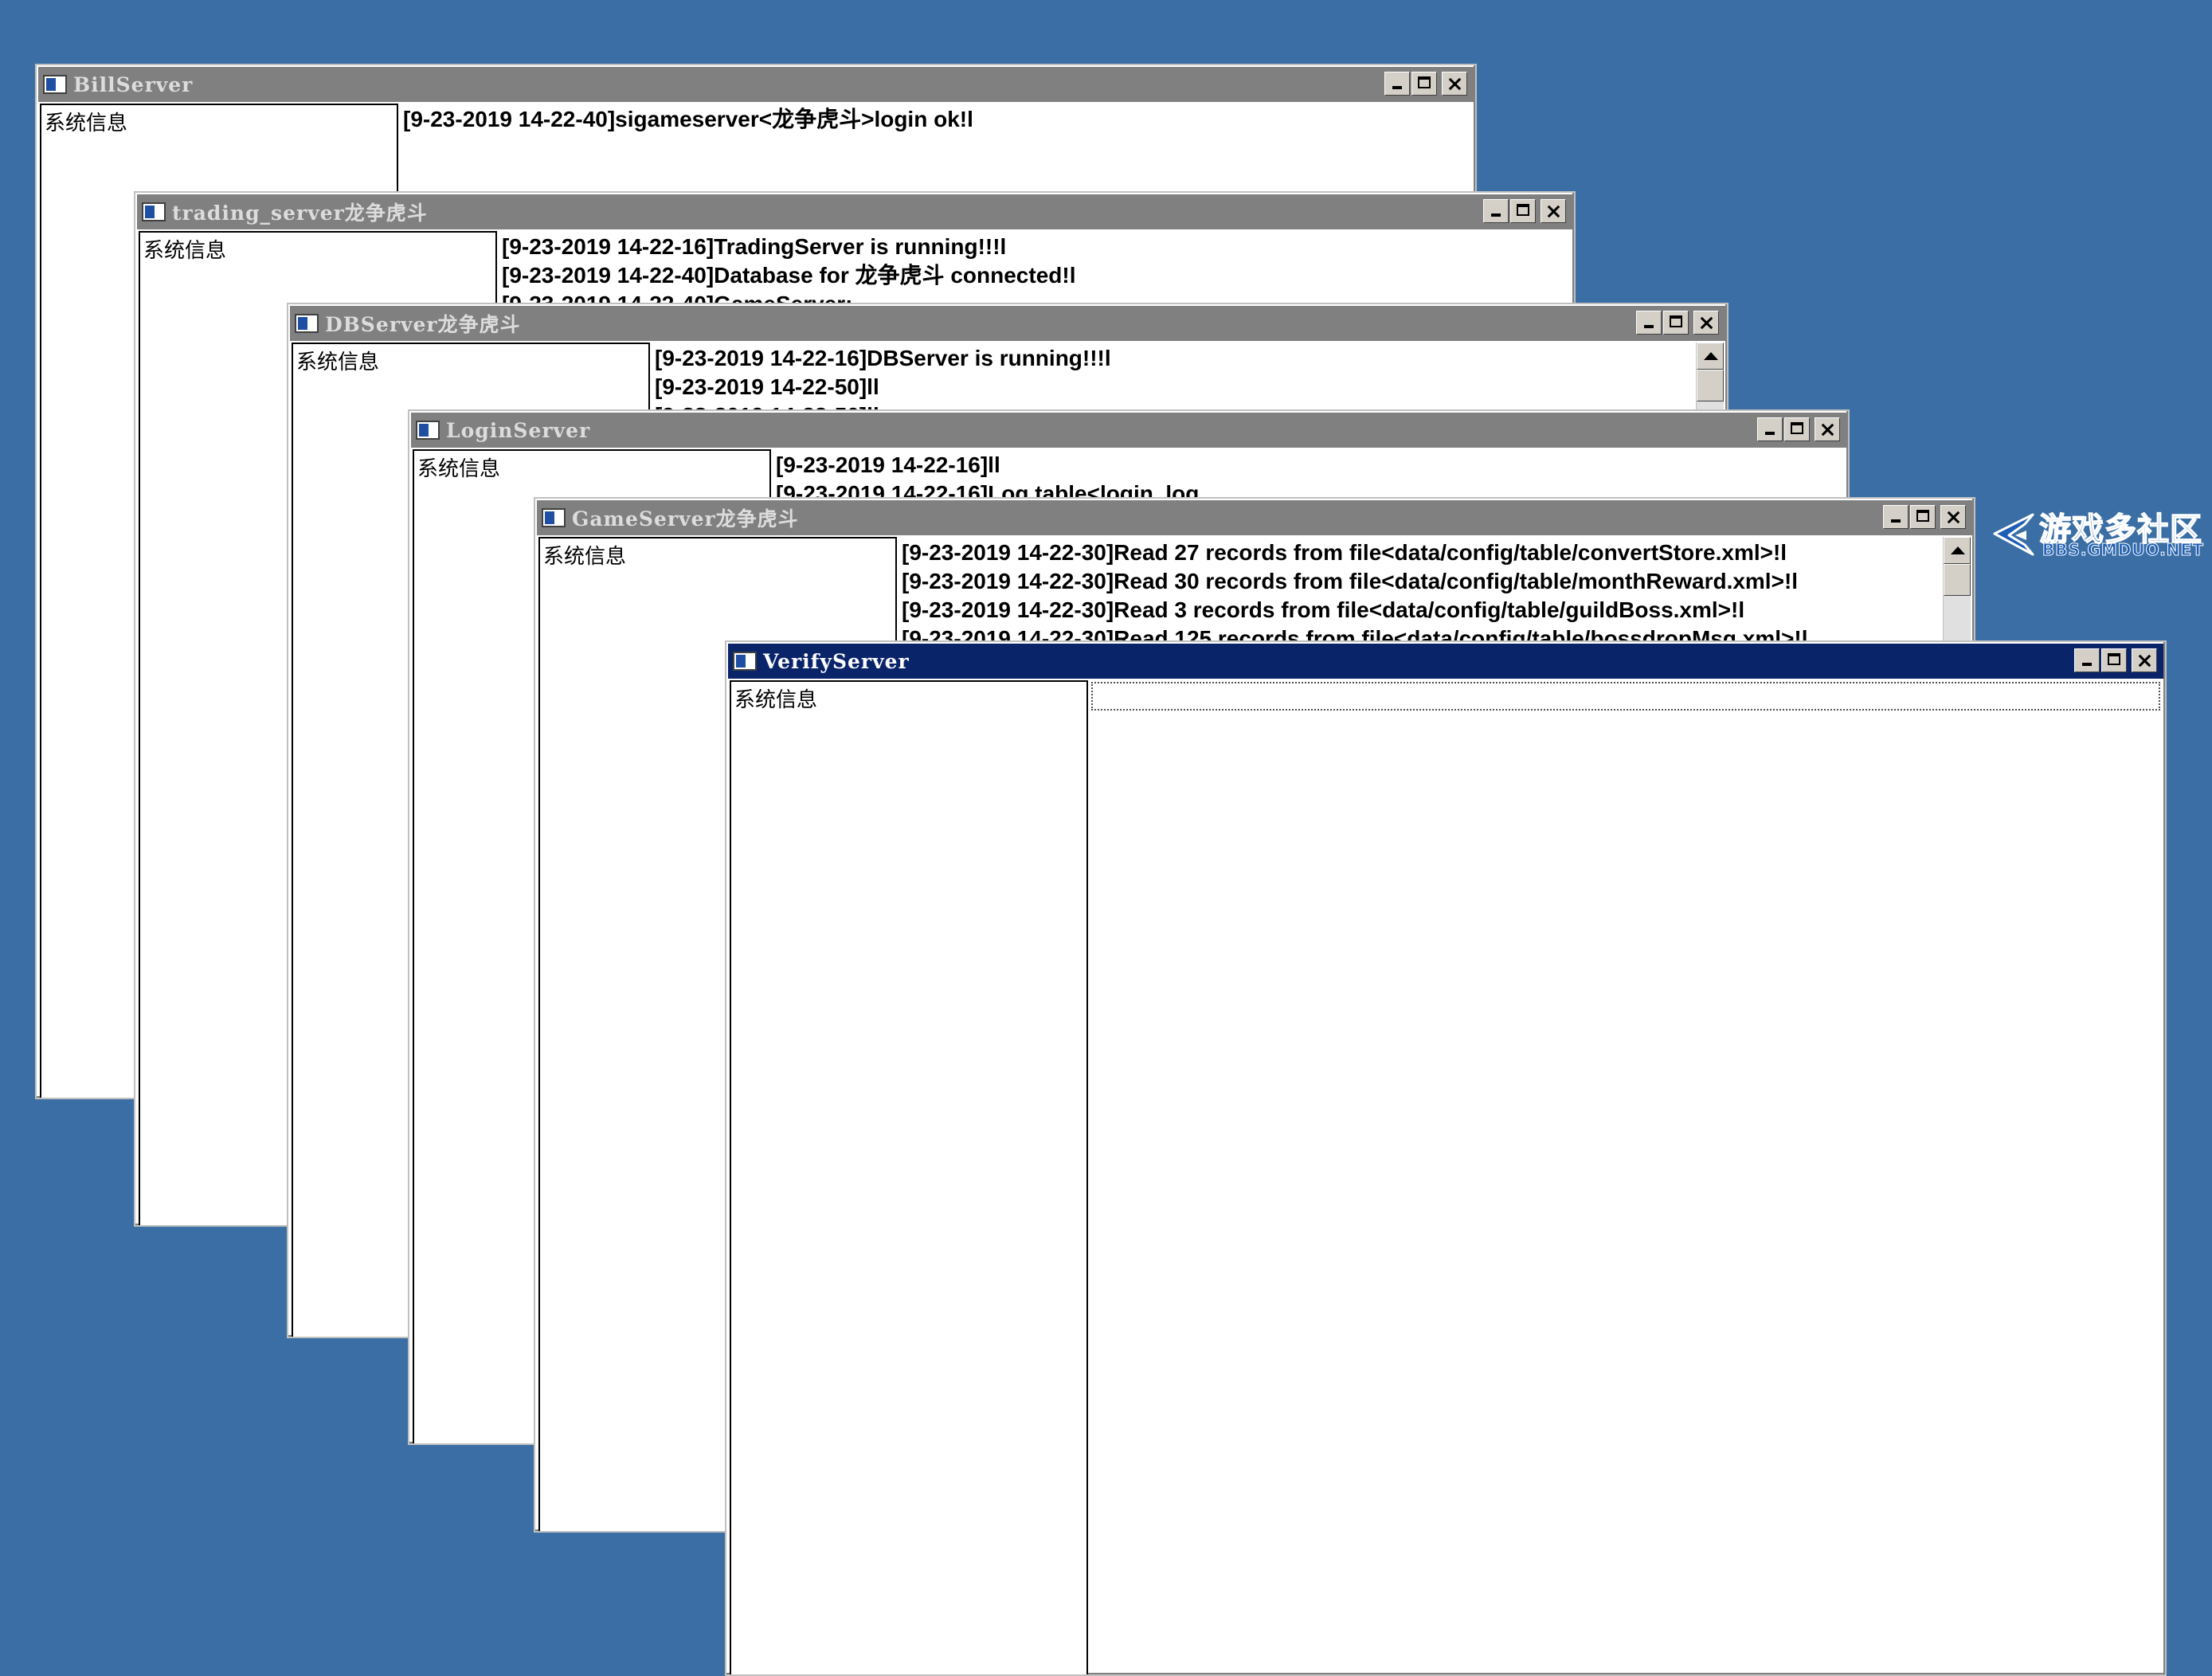 The height and width of the screenshot is (1676, 2212). What do you see at coordinates (909, 1177) in the screenshot?
I see `info-pane: 系统信息` at bounding box center [909, 1177].